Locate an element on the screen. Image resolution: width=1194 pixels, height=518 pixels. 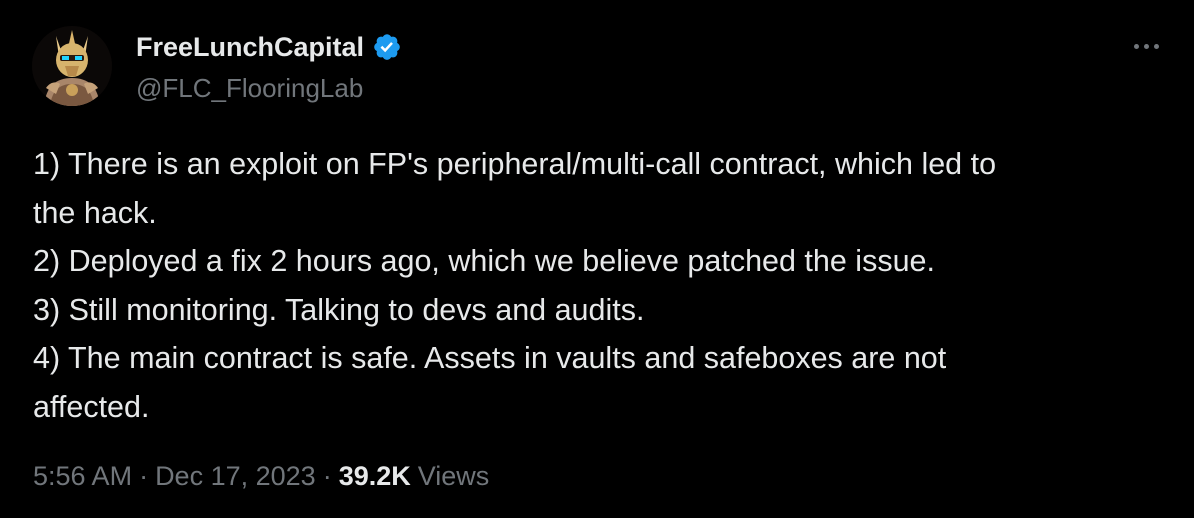
user-handle: @FLC_FlooringLab is located at coordinates (249, 88).